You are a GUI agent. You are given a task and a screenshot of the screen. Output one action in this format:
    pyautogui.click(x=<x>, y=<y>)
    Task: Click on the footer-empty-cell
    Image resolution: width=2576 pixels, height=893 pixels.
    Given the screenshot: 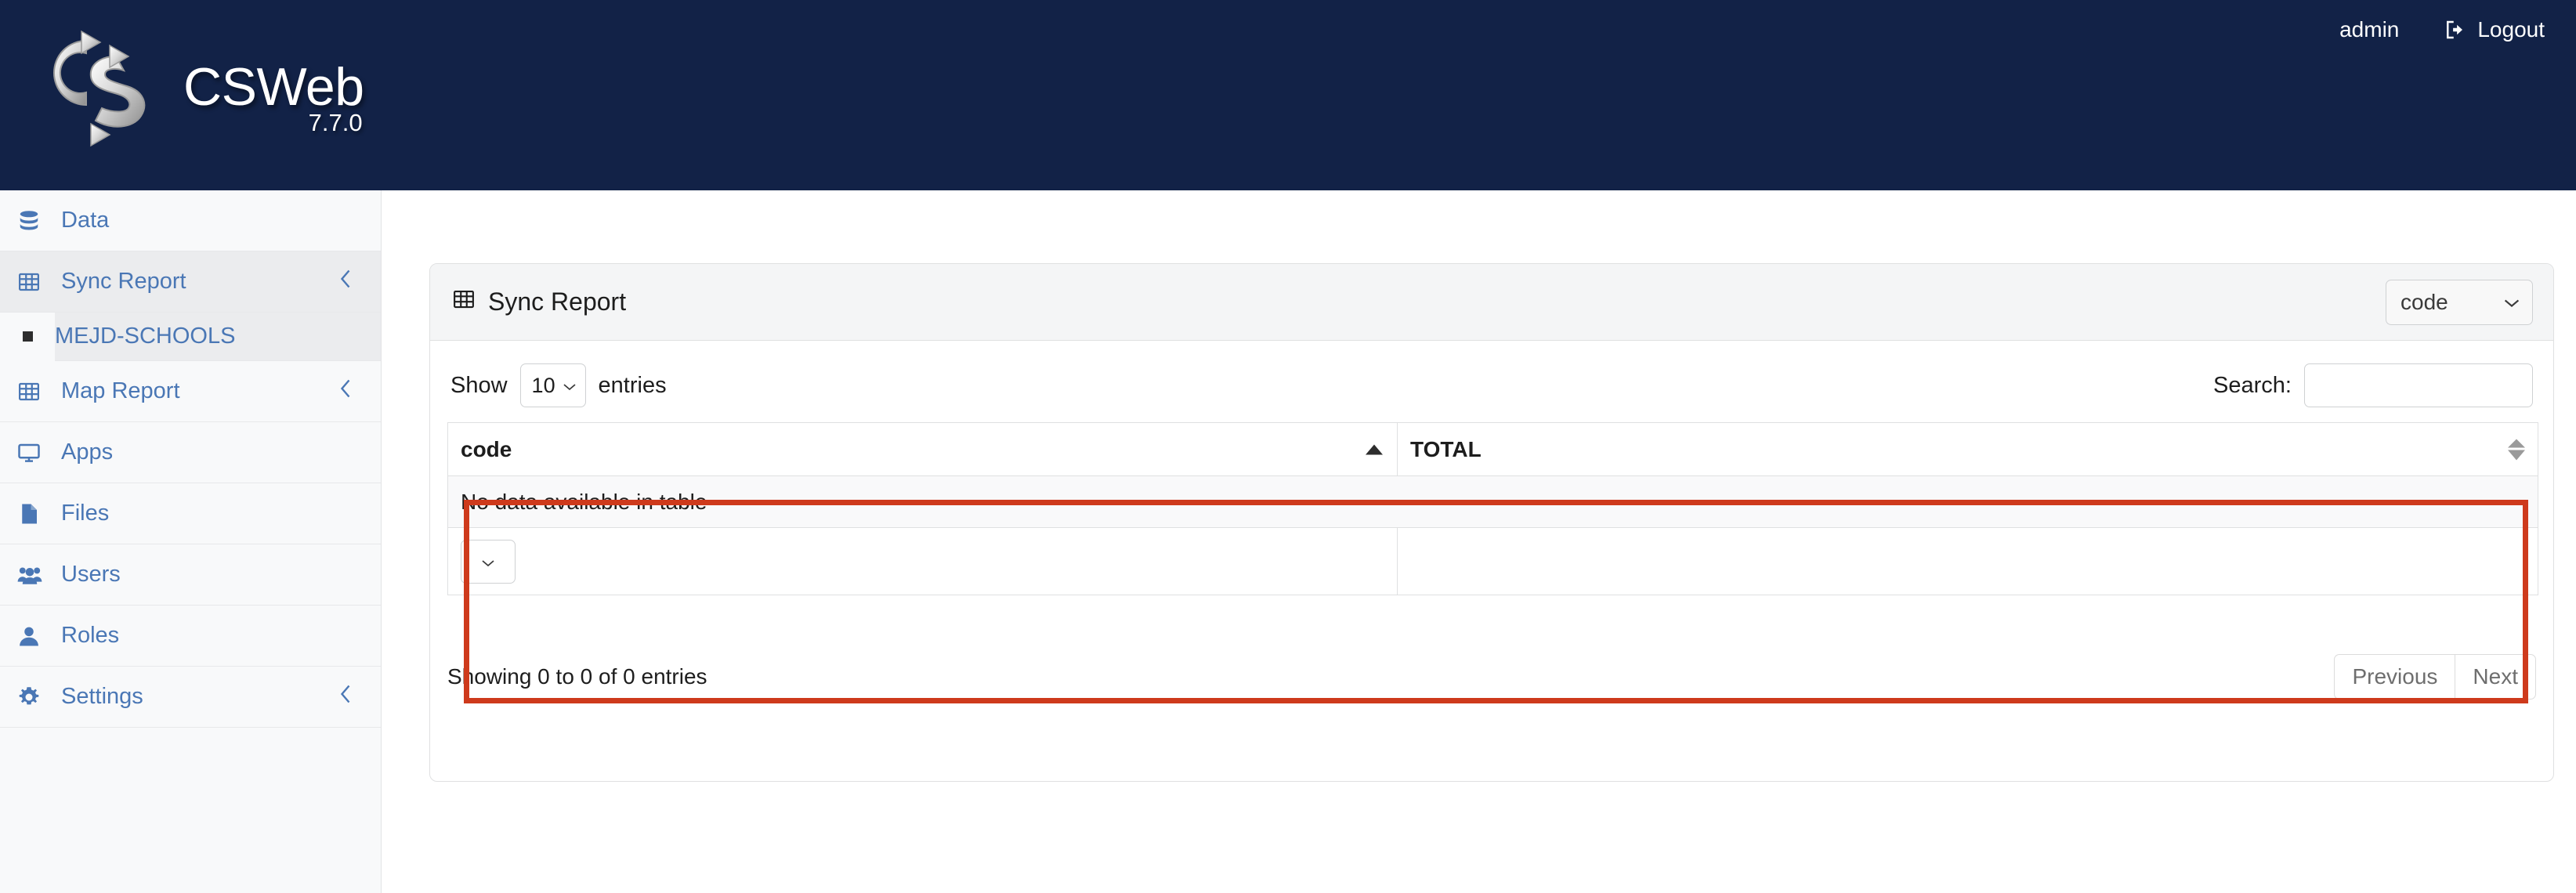 What is the action you would take?
    pyautogui.click(x=1968, y=561)
    